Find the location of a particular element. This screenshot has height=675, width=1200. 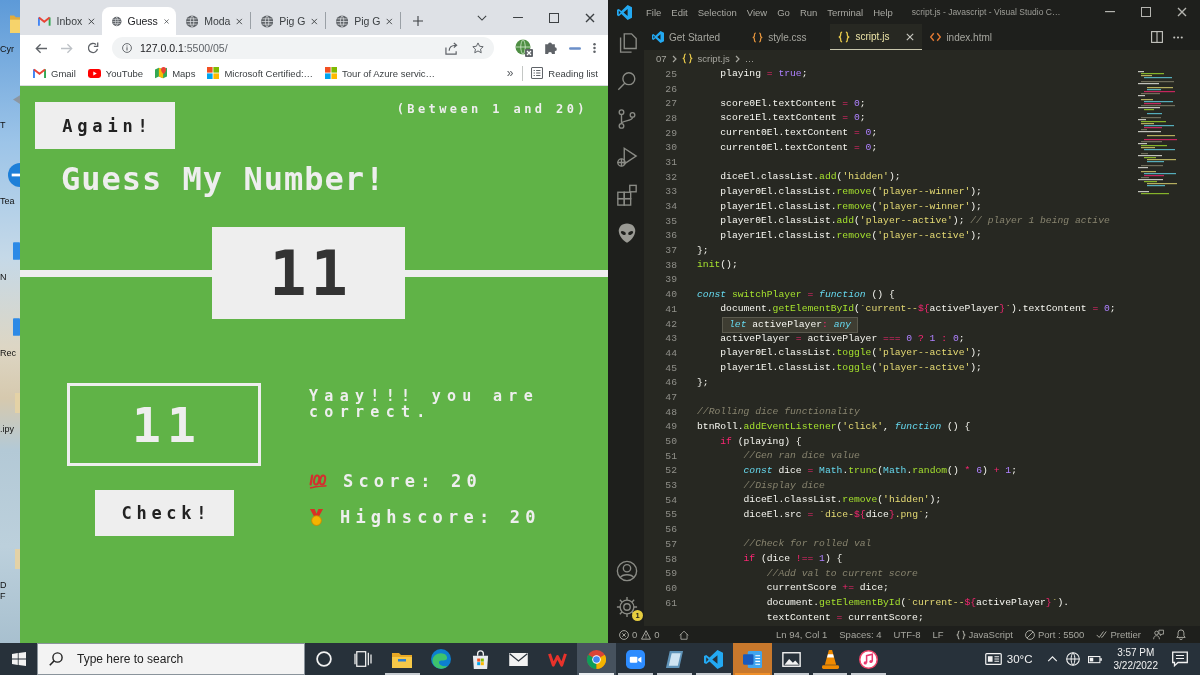

warning-count: 0 is located at coordinates (657, 634).